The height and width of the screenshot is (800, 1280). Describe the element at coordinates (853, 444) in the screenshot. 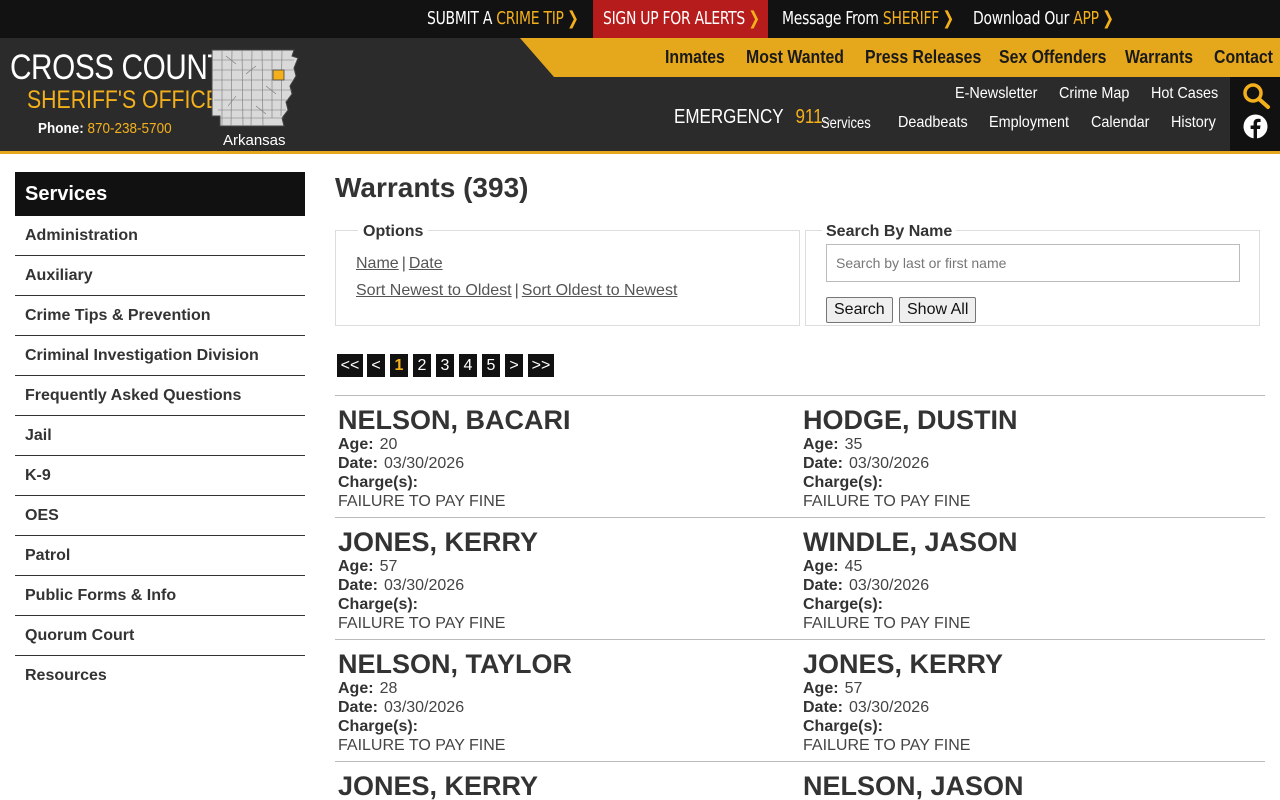

I see `age-value: 35` at that location.